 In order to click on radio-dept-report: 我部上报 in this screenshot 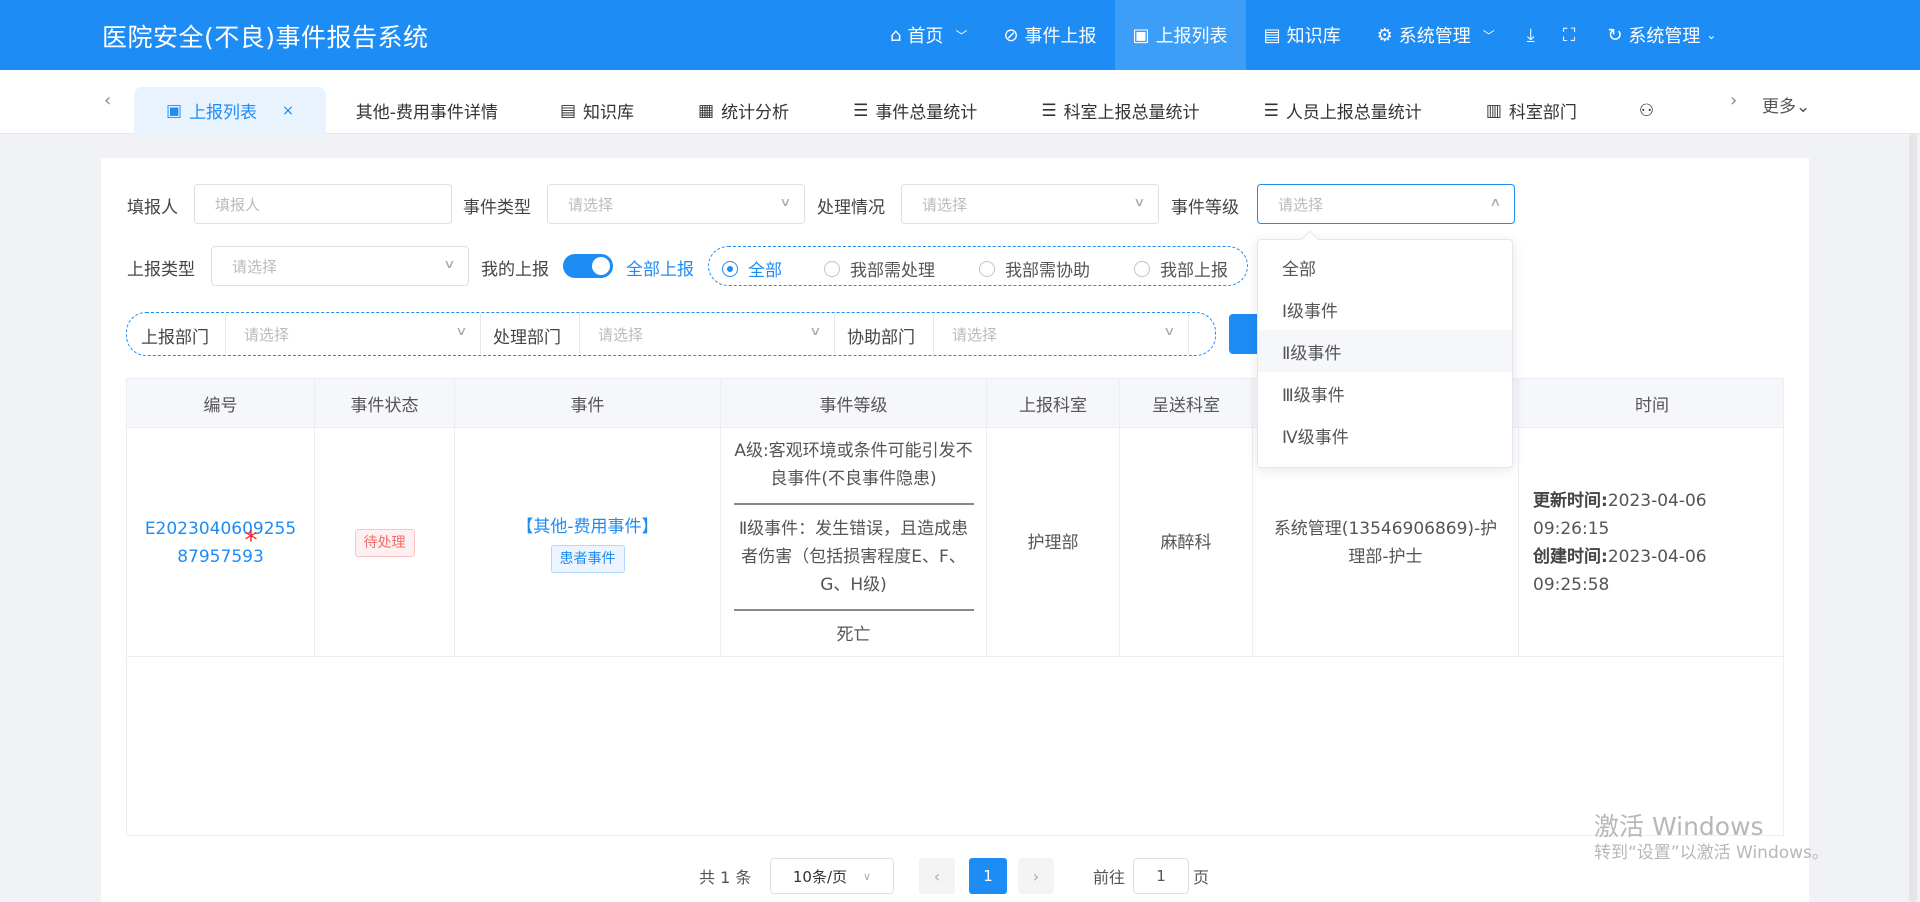, I will do `click(1181, 268)`.